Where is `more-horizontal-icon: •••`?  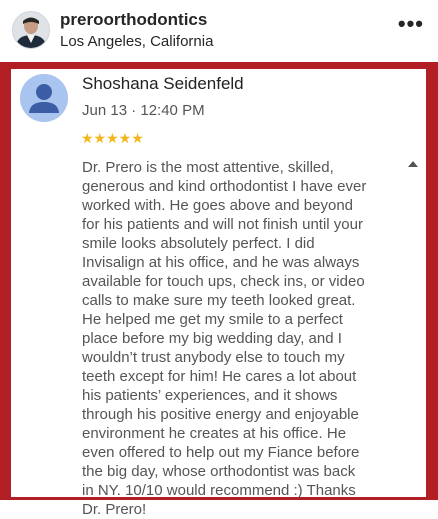
more-horizontal-icon: ••• is located at coordinates (411, 24).